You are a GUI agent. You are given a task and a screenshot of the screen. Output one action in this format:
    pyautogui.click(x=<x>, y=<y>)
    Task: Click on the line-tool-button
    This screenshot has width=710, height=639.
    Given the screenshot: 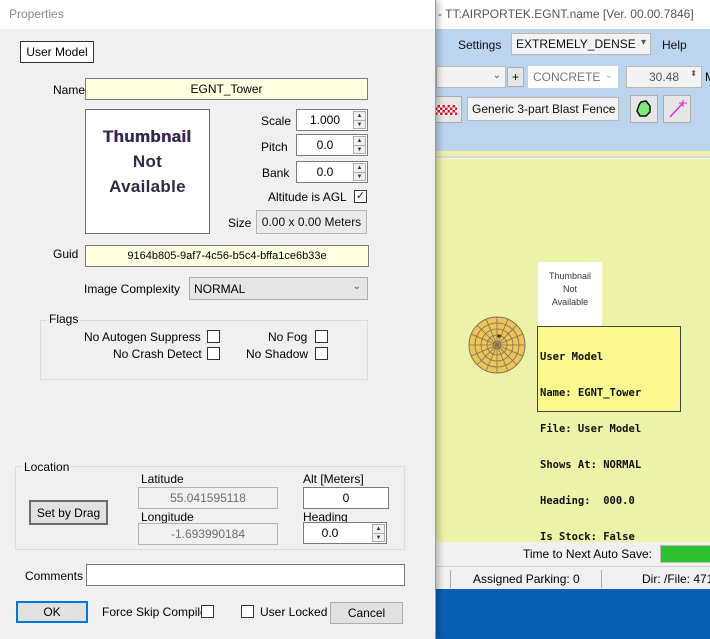 What is the action you would take?
    pyautogui.click(x=677, y=109)
    